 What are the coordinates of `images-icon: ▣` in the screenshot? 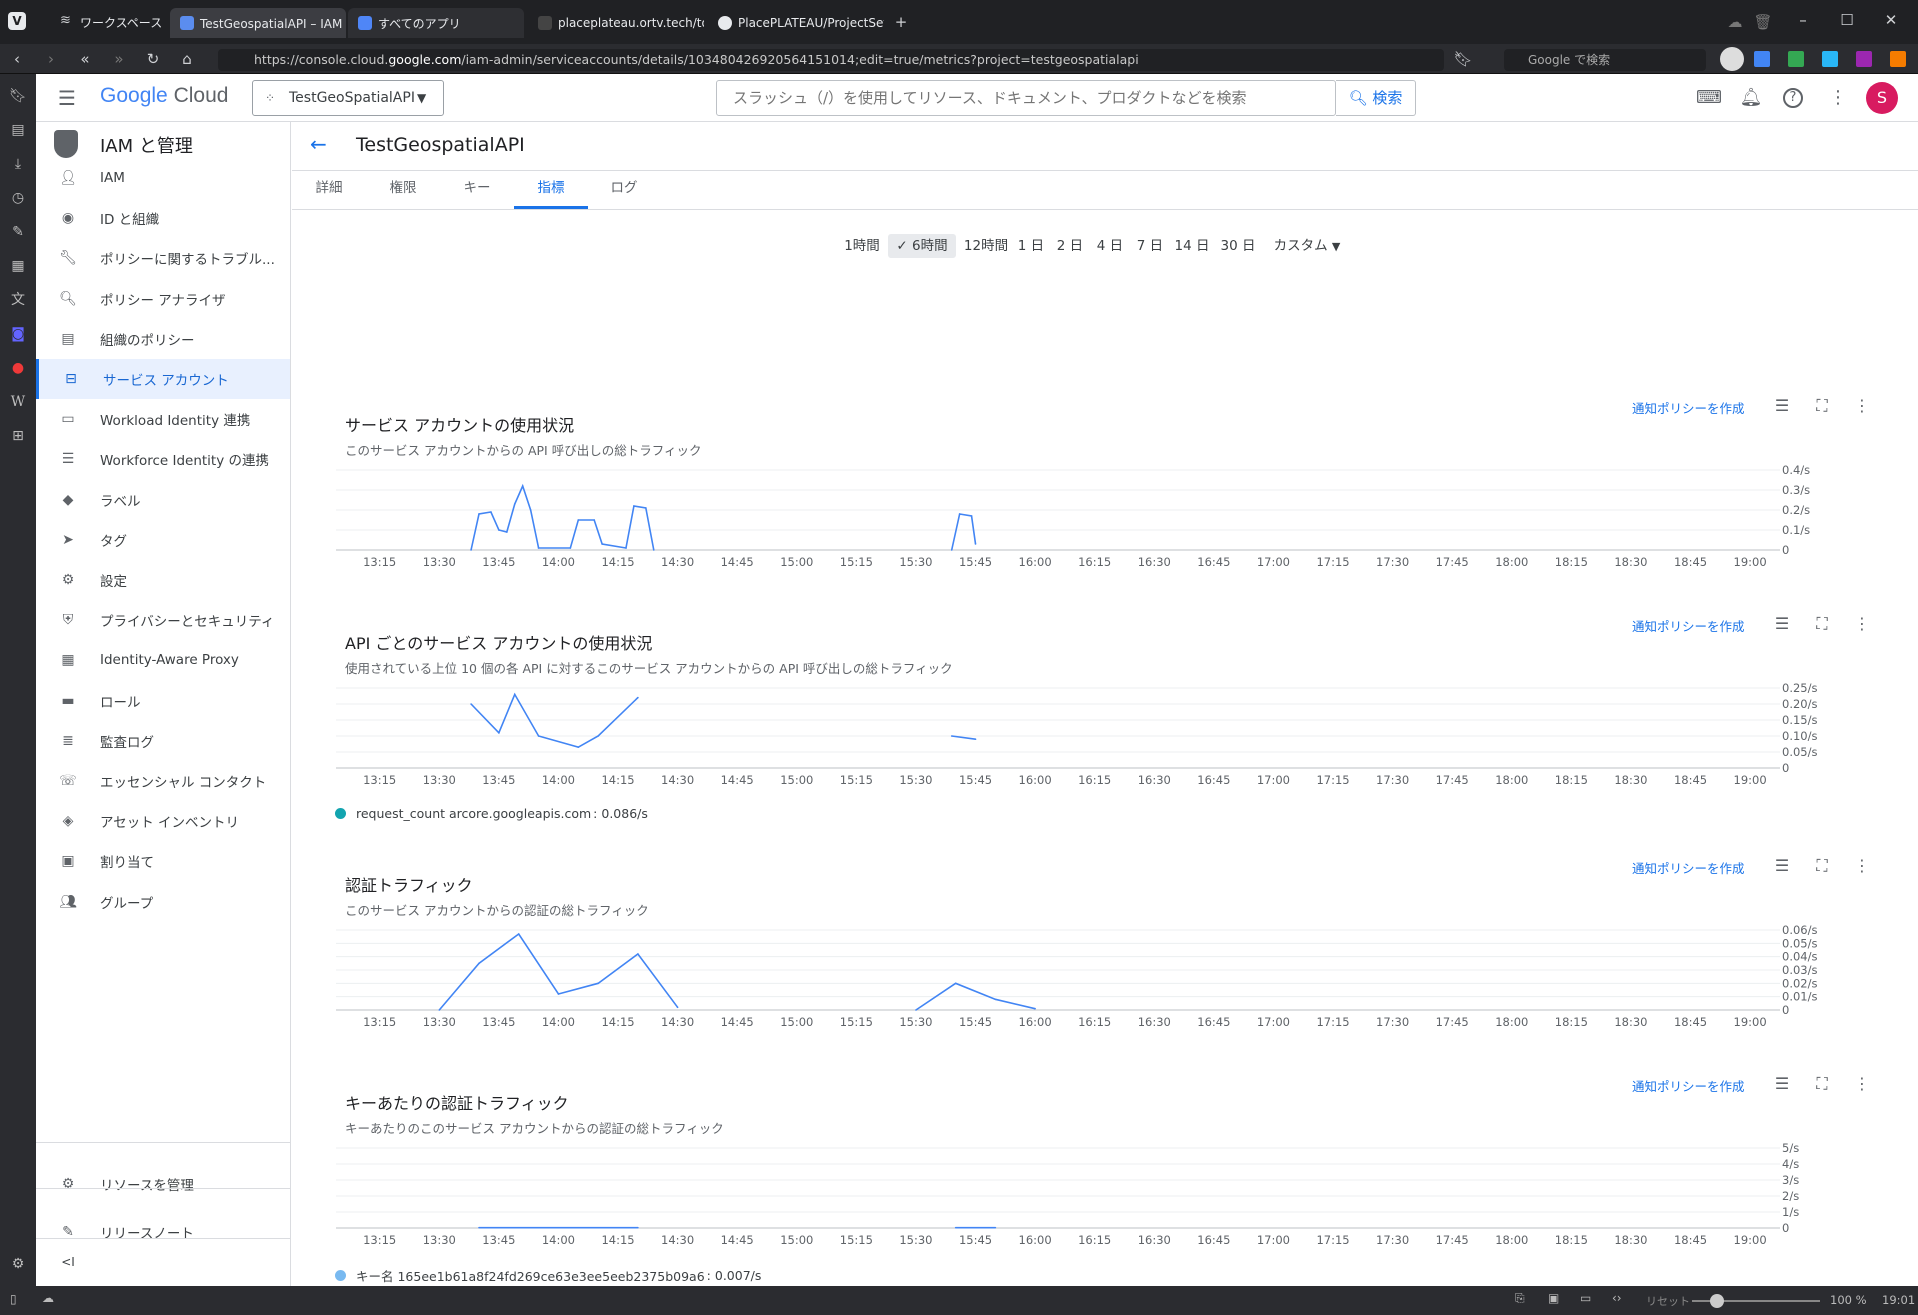 It's located at (1553, 1298).